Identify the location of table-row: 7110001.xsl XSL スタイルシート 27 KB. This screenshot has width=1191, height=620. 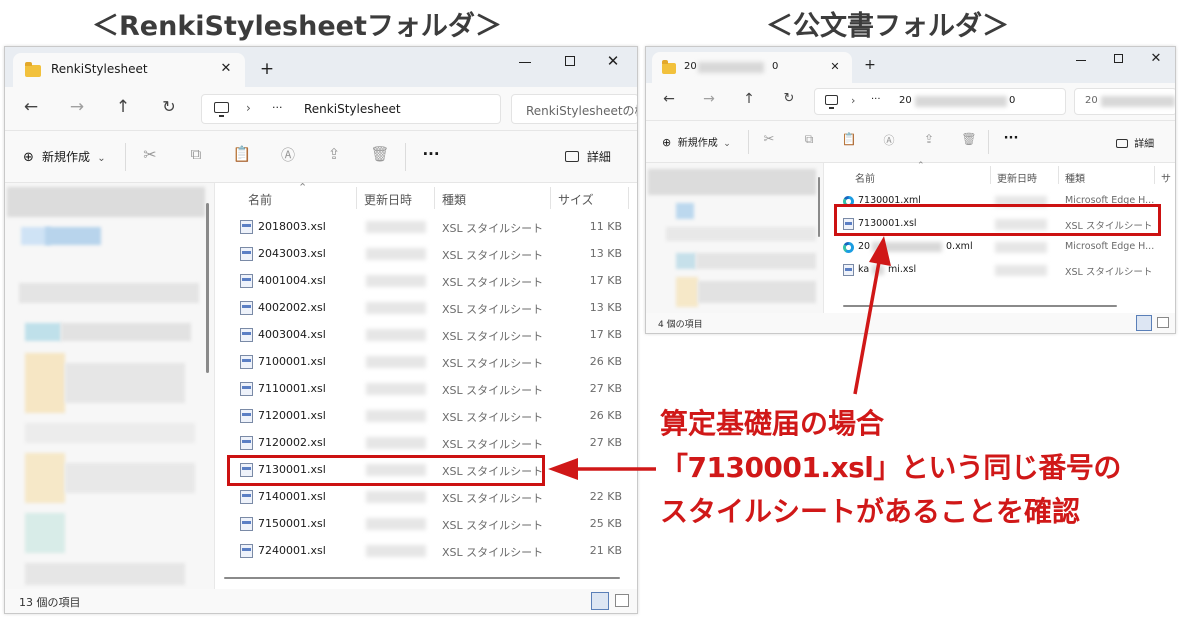
(426, 388).